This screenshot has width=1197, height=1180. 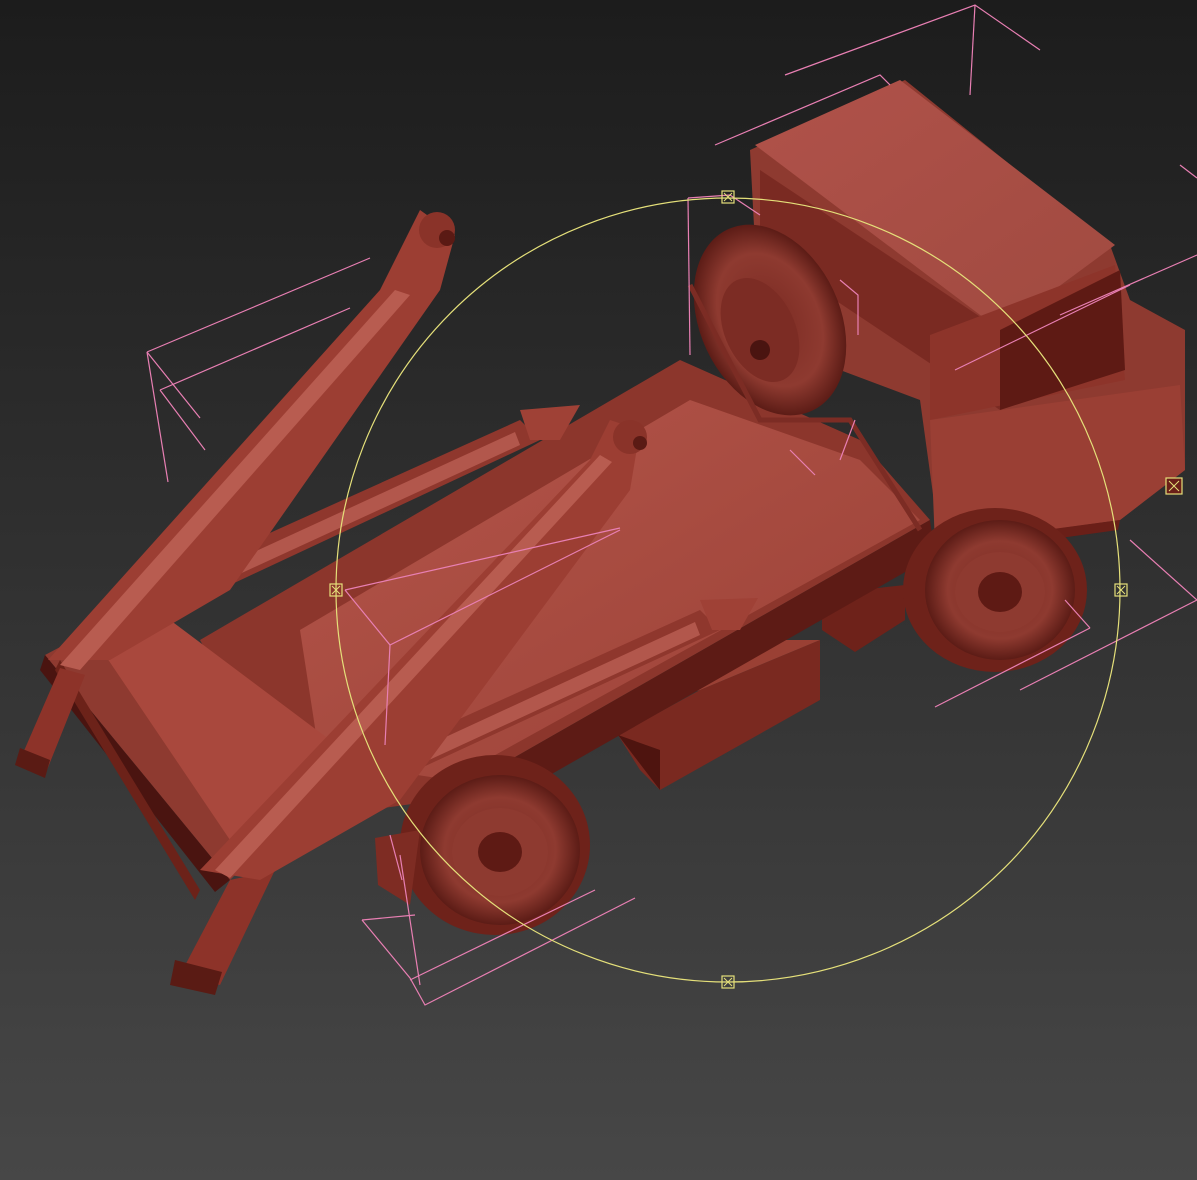 I want to click on rear-mudguard, so click(x=397, y=867).